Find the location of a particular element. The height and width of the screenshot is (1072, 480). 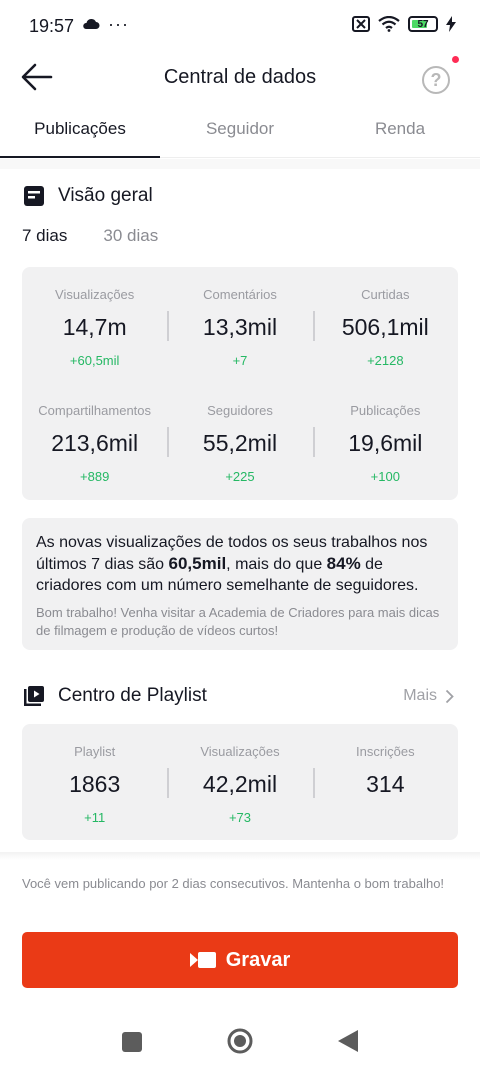

chevron-right-icon is located at coordinates (449, 696).